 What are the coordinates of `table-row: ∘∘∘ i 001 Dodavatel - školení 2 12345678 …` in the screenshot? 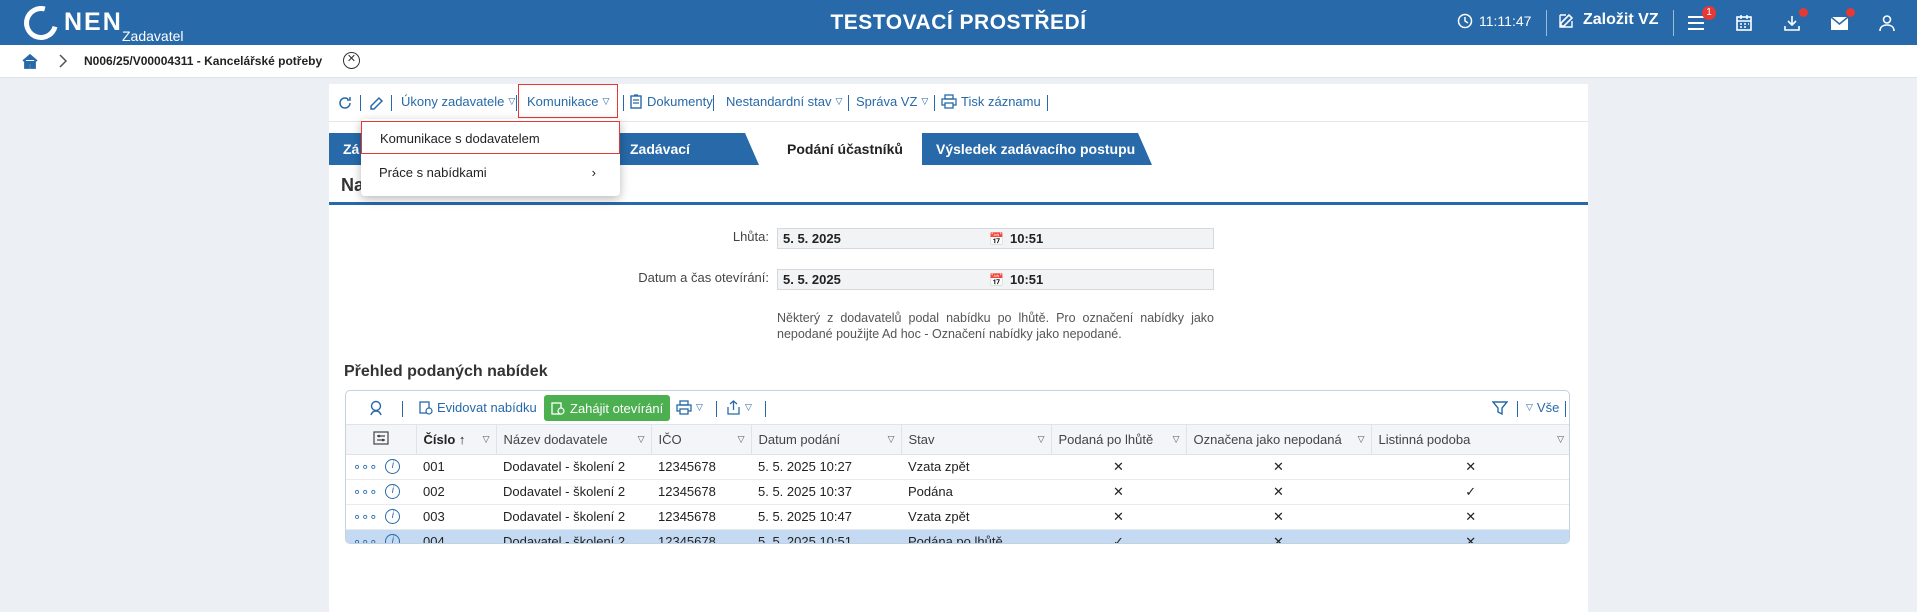 It's located at (957, 467).